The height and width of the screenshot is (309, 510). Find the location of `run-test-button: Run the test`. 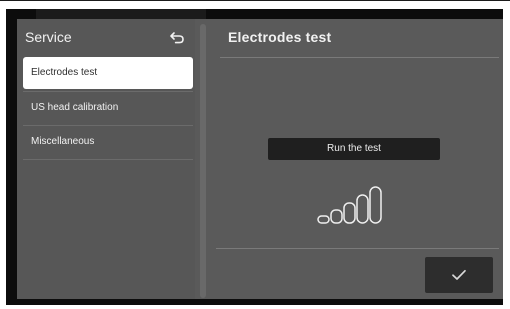

run-test-button: Run the test is located at coordinates (354, 149).